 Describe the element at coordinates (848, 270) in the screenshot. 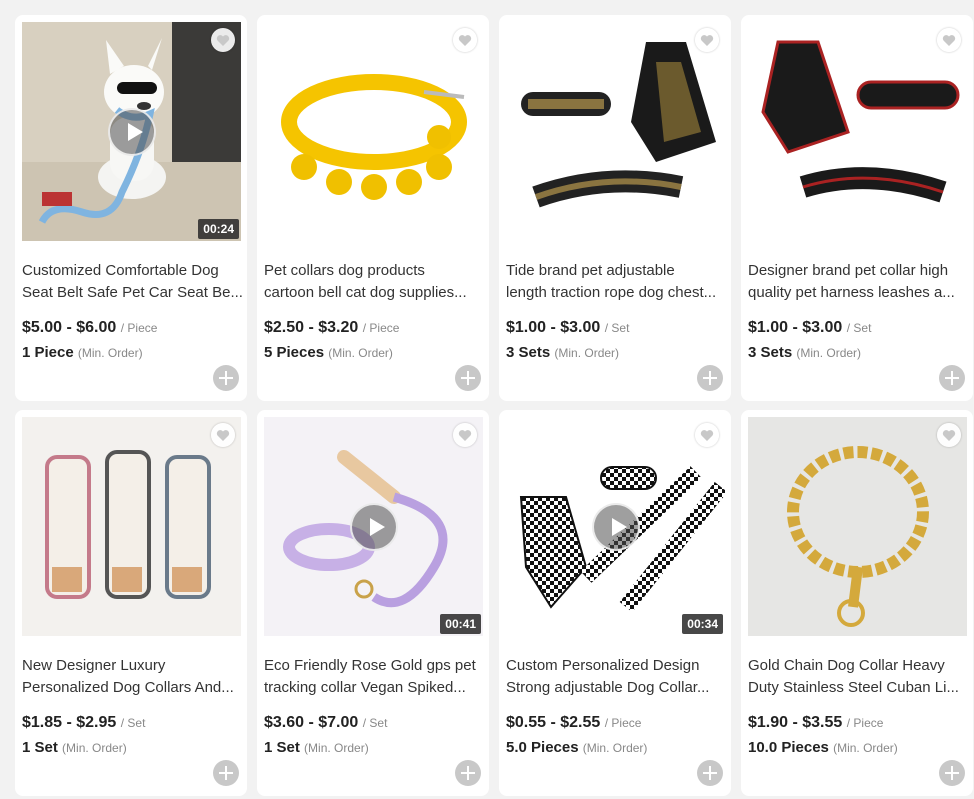

I see `product-title-line: Designer brand pet collar high` at that location.